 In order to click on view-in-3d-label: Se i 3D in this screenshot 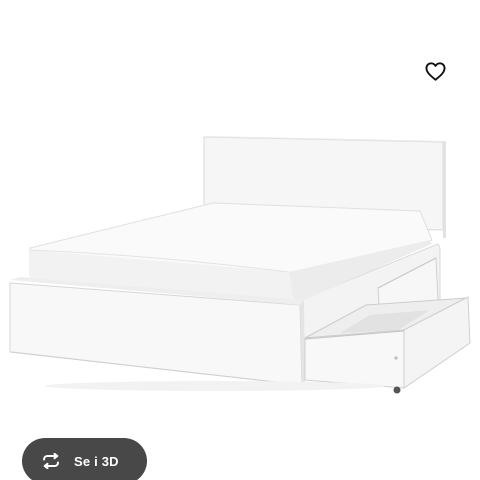, I will do `click(96, 461)`.